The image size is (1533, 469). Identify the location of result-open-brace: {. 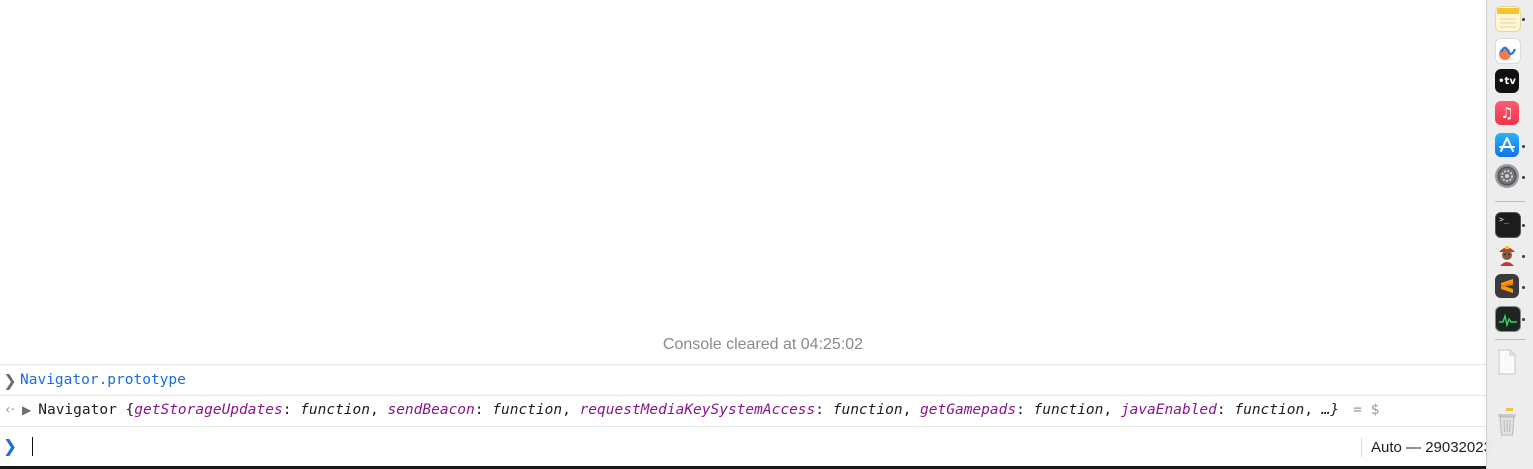
(130, 410).